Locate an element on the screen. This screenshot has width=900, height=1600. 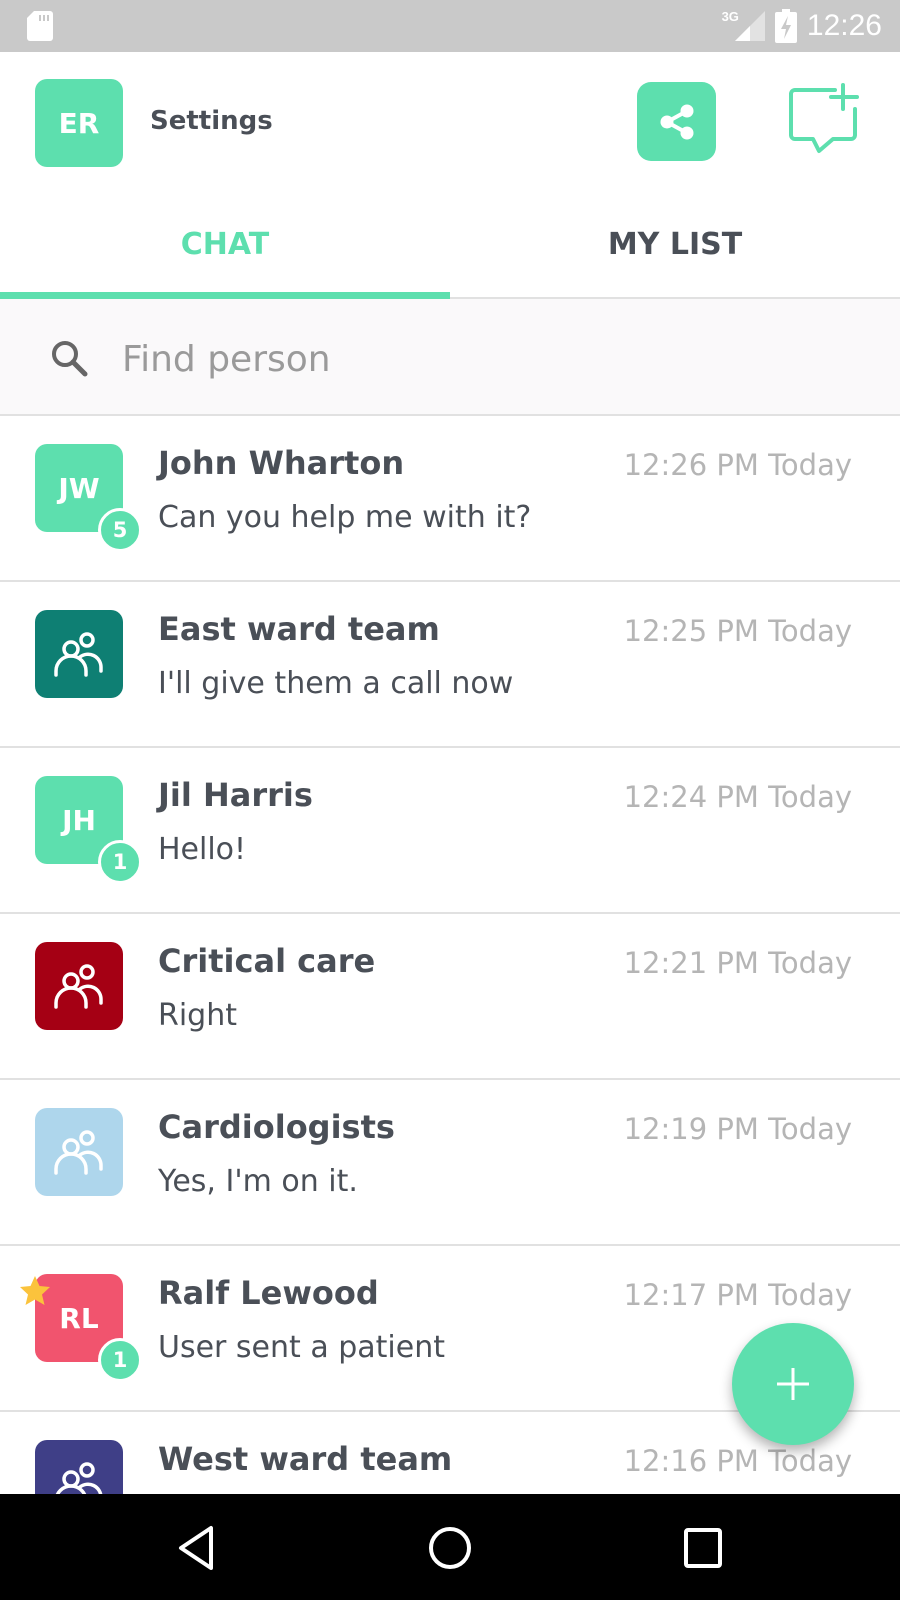
search-icon is located at coordinates (70, 359).